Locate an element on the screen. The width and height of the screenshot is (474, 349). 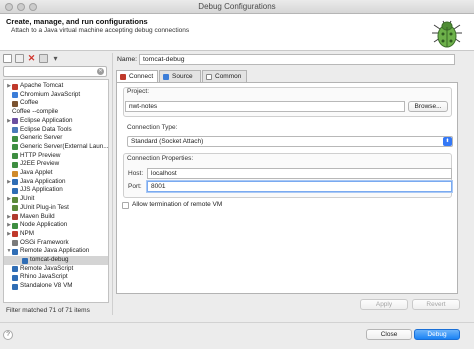
tree-item: ▼ Remote Java Application is located at coordinates (56, 251).